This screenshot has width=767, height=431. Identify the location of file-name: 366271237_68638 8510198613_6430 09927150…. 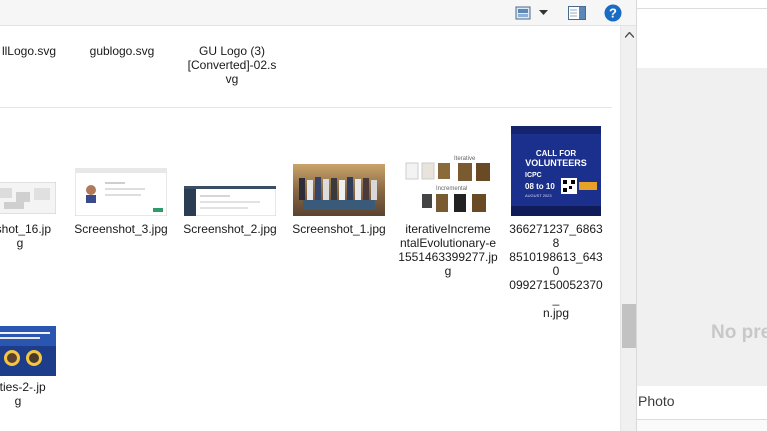
(556, 271).